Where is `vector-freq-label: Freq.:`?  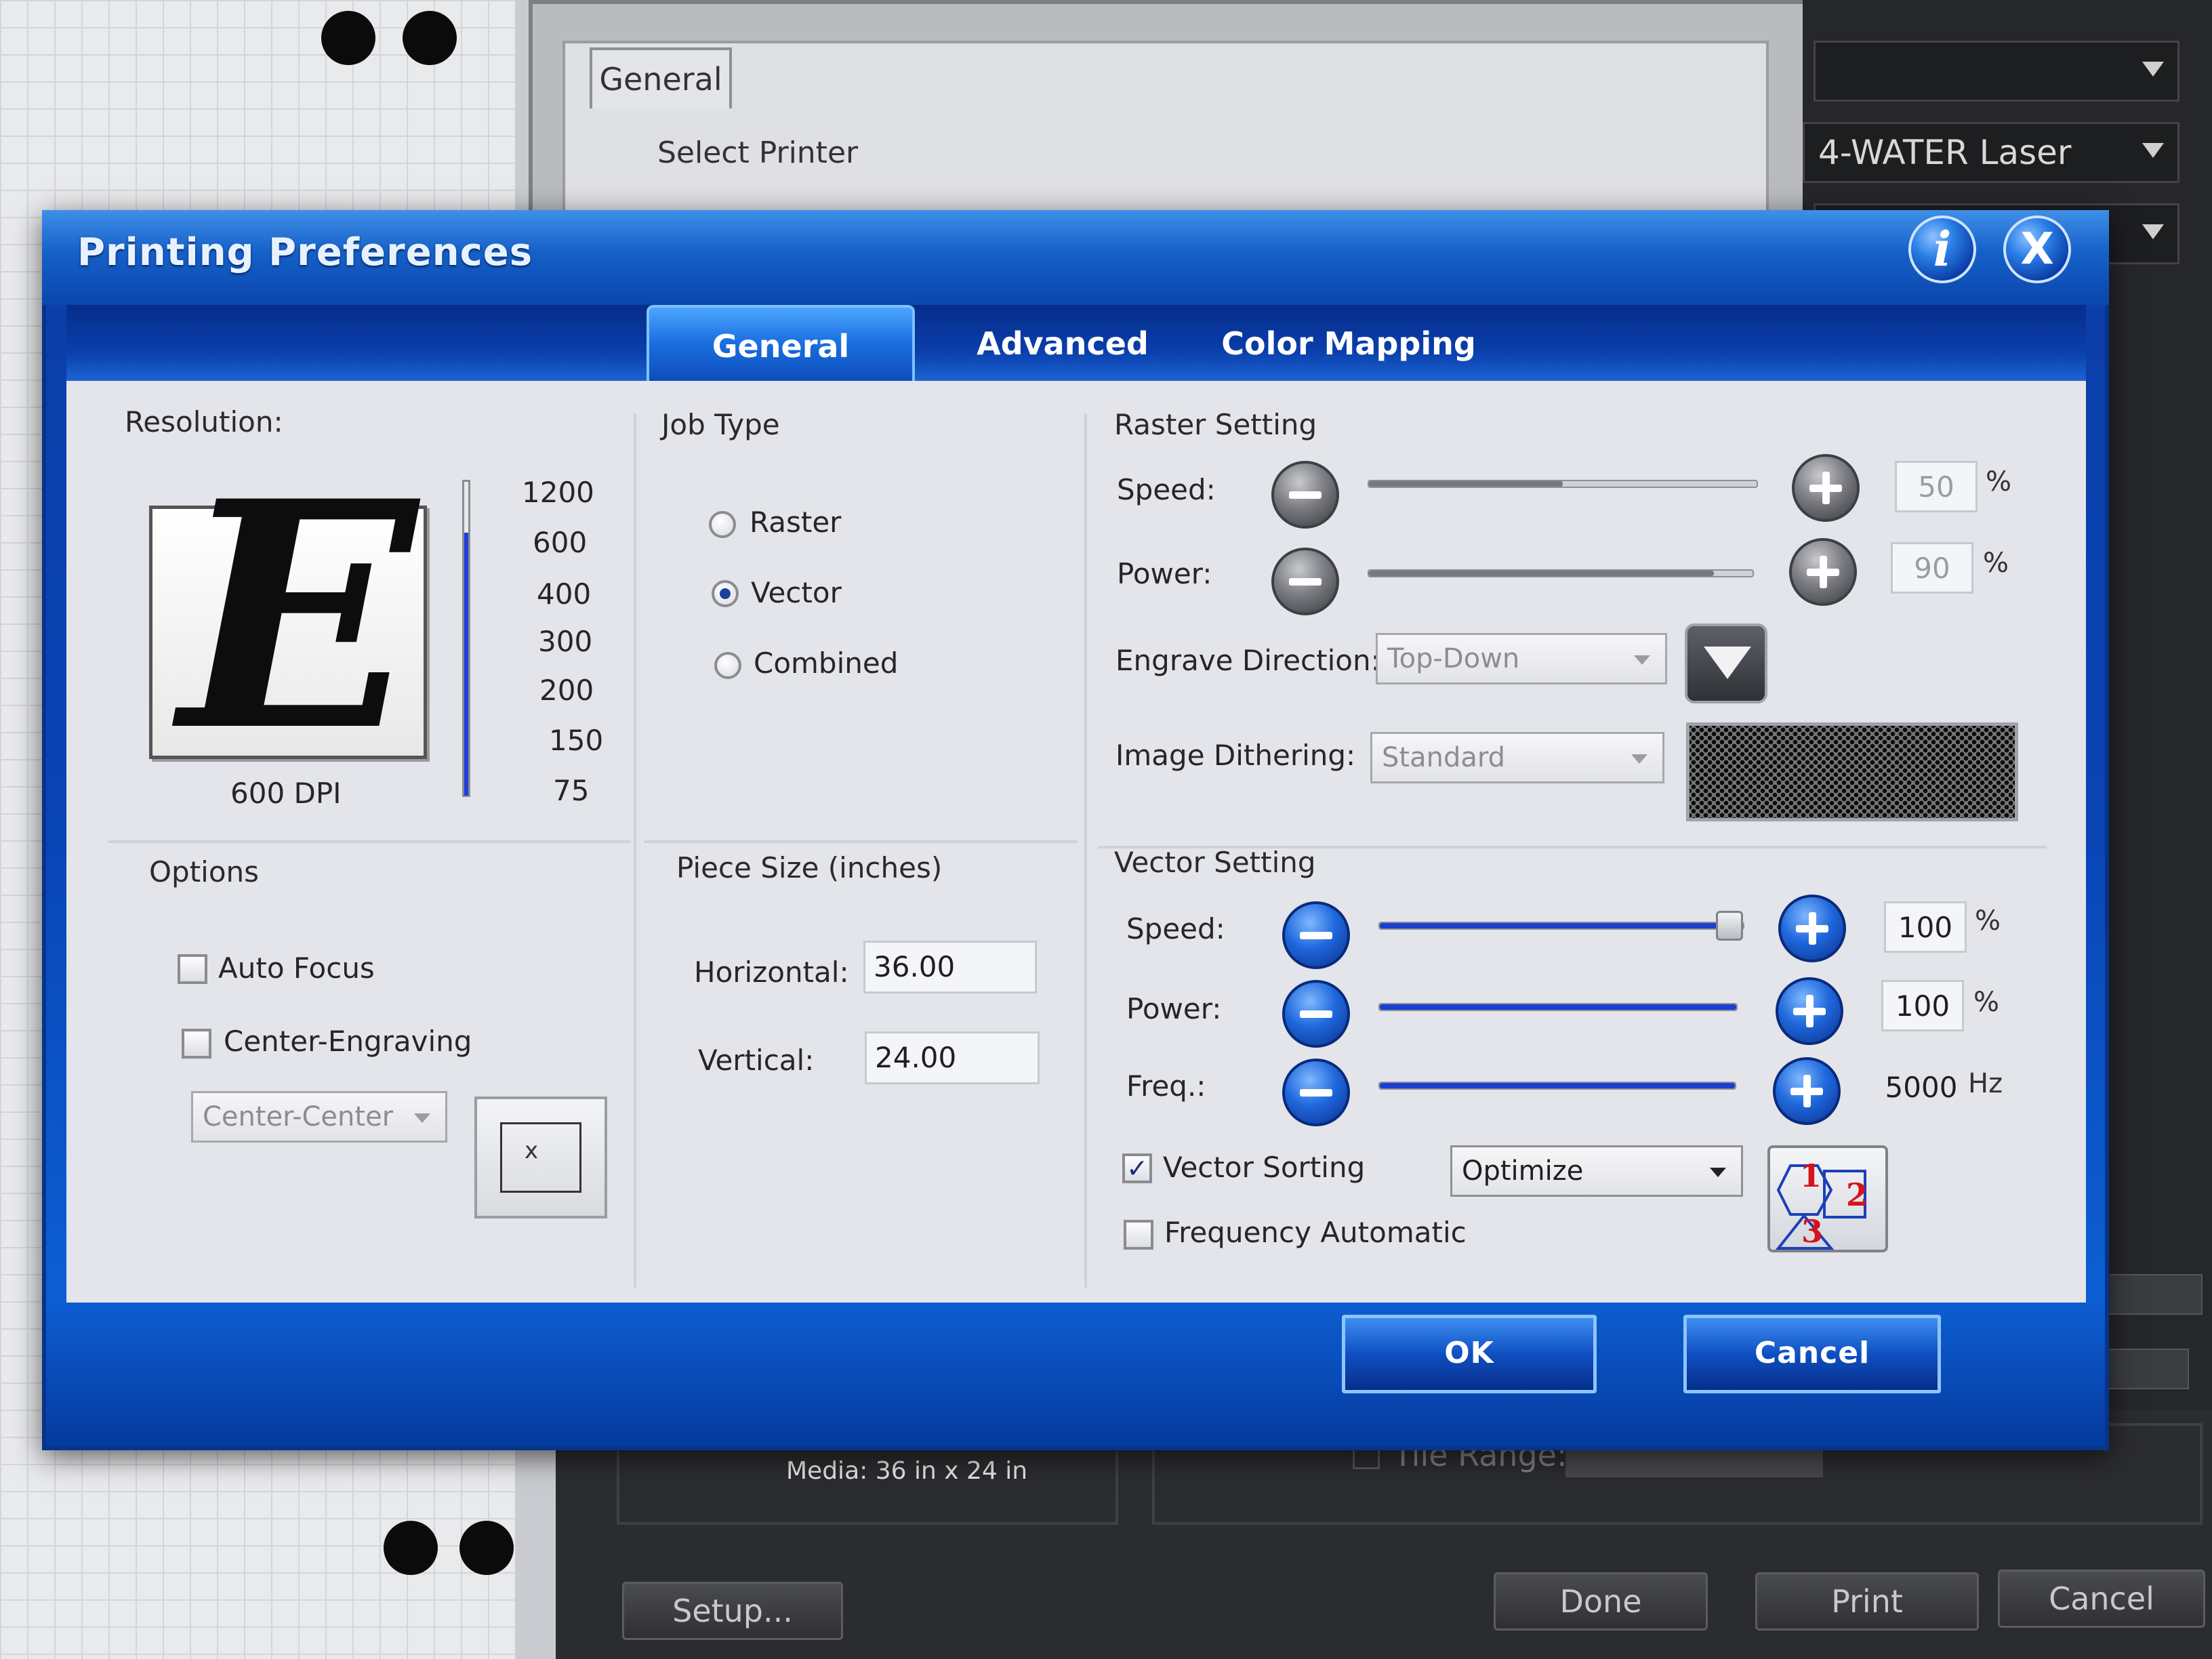
vector-freq-label: Freq.: is located at coordinates (1166, 1086).